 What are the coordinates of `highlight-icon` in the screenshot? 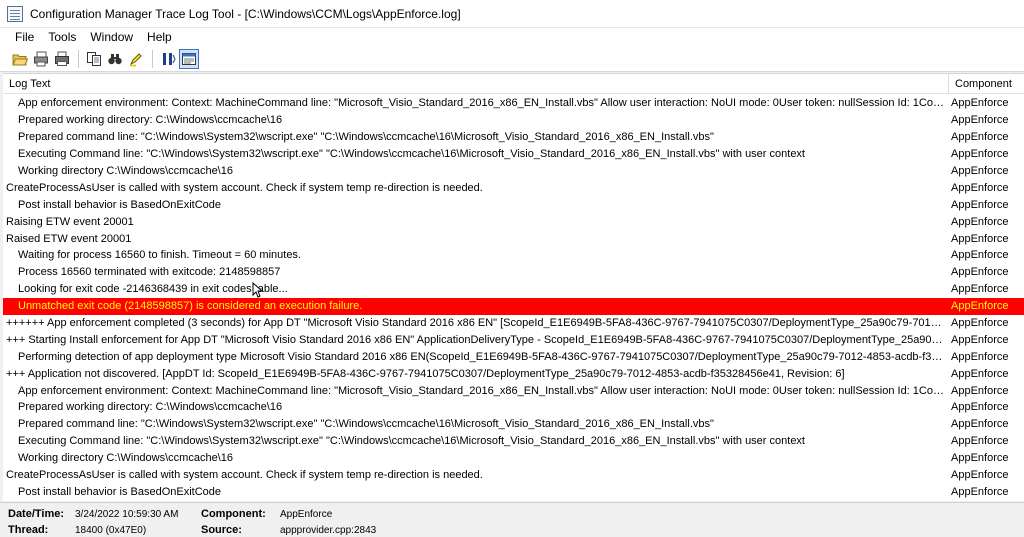 It's located at (136, 59).